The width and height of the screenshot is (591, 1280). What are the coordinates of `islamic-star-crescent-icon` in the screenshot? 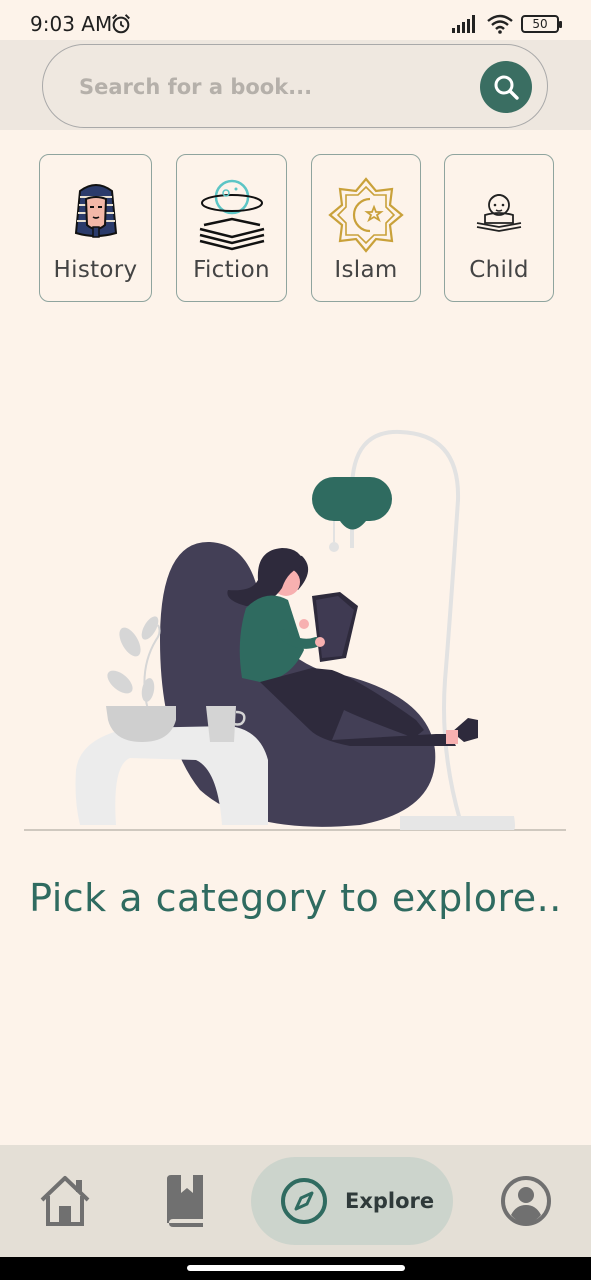 It's located at (366, 215).